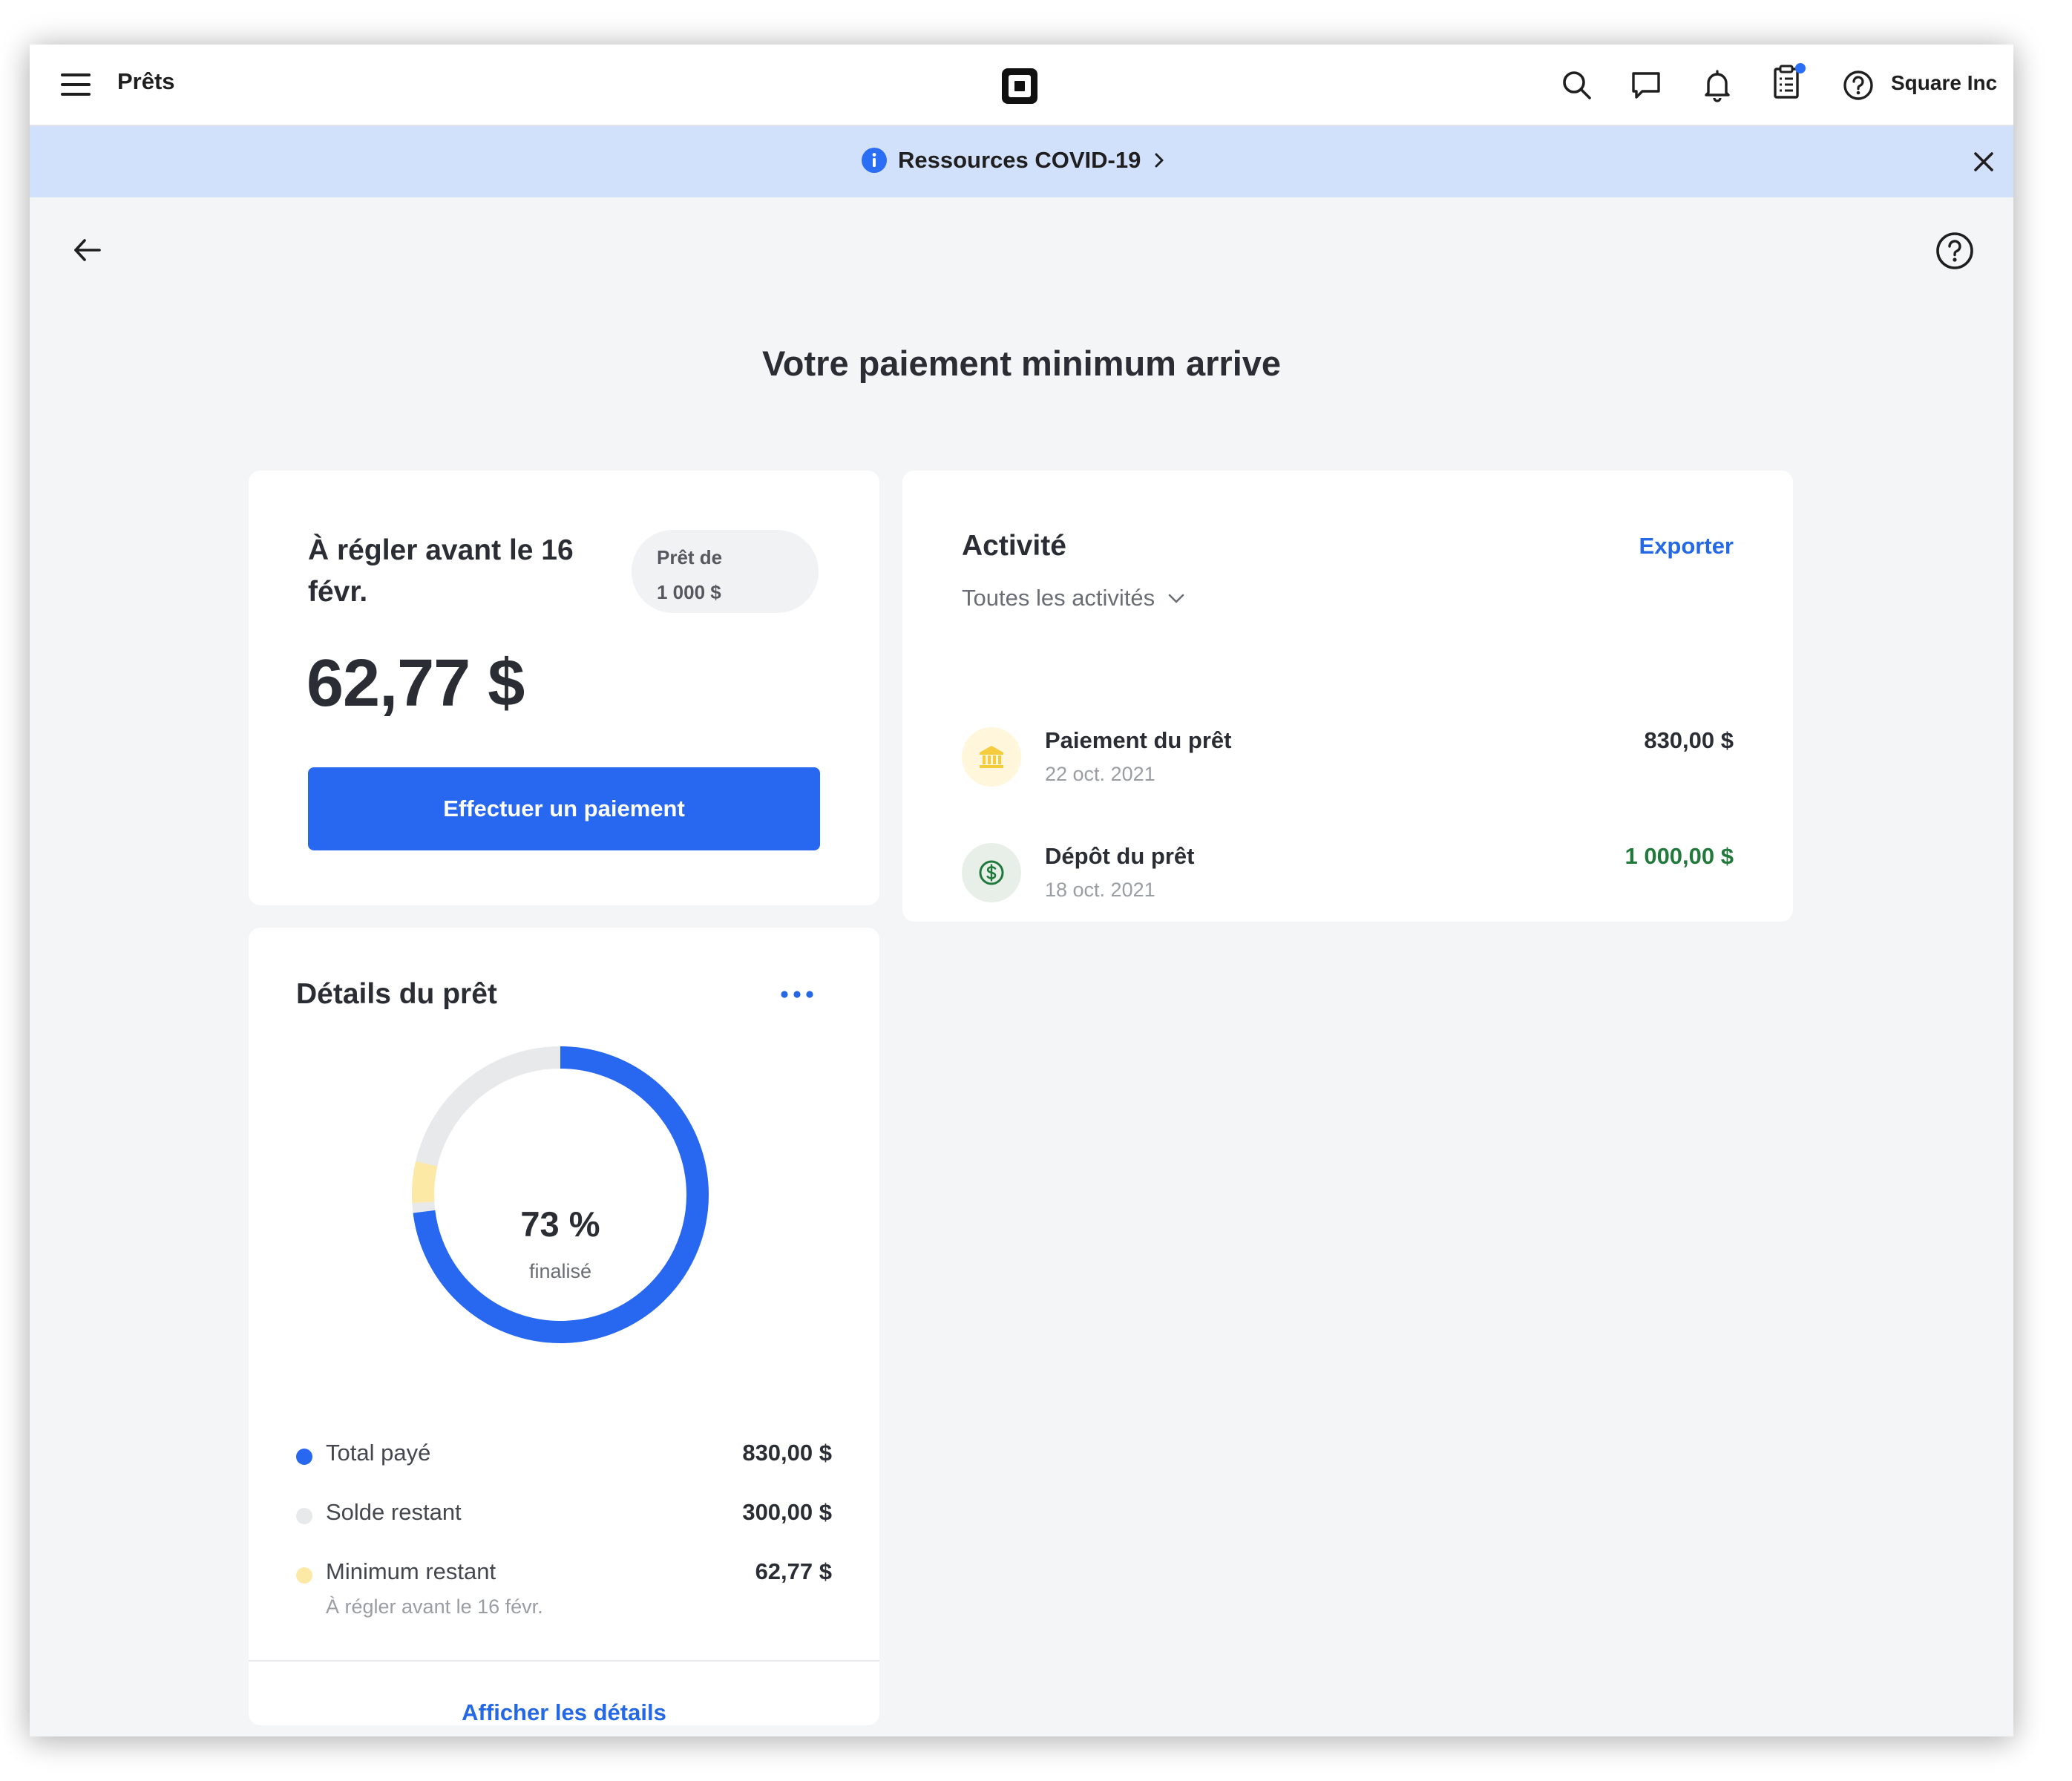 The width and height of the screenshot is (2072, 1781). I want to click on chevron-right-icon, so click(1159, 160).